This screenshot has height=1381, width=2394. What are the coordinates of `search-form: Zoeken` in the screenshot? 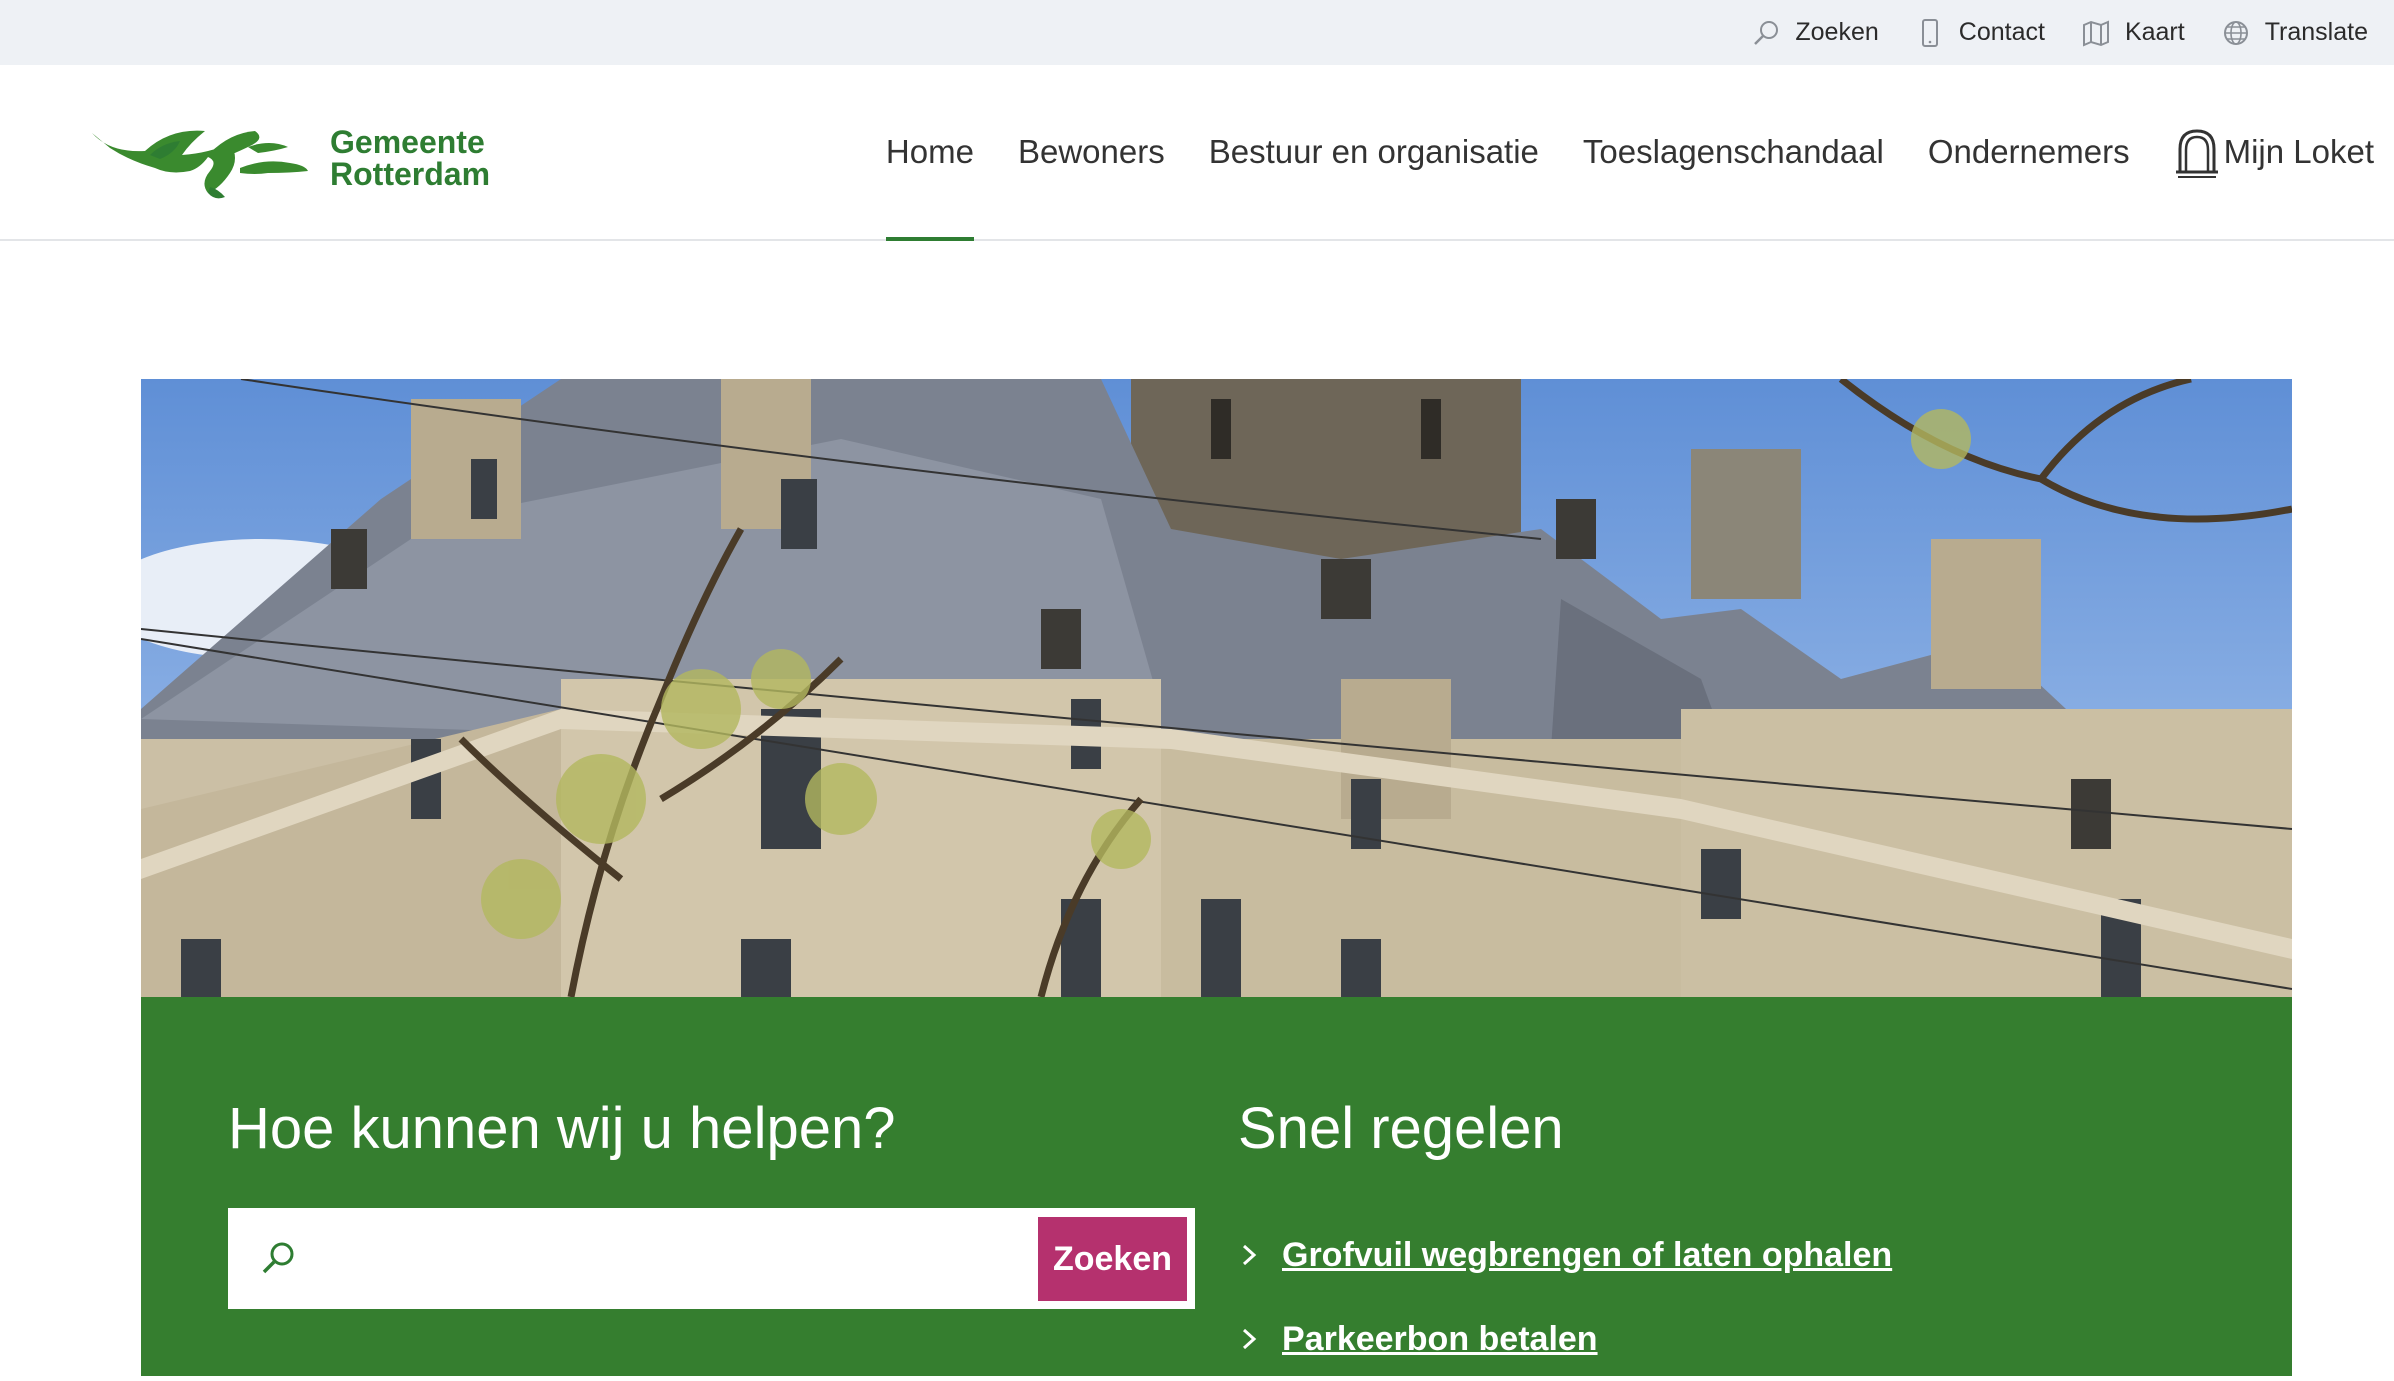 It's located at (711, 1258).